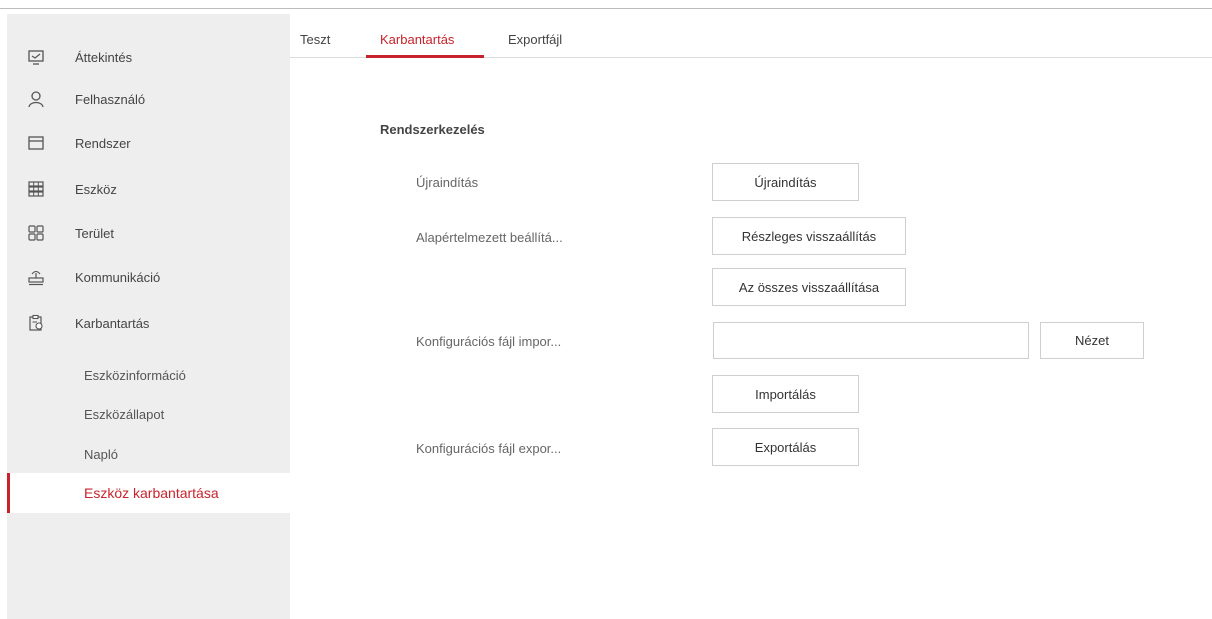 The image size is (1212, 619). I want to click on maintenance-icon, so click(36, 323).